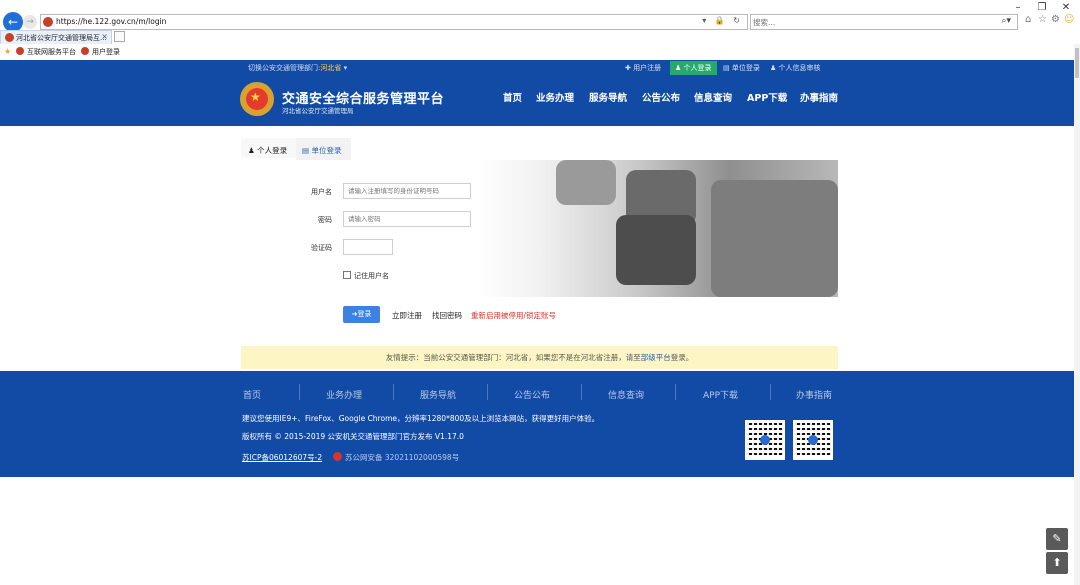 This screenshot has height=585, width=1080. I want to click on back-button: ←, so click(13, 22).